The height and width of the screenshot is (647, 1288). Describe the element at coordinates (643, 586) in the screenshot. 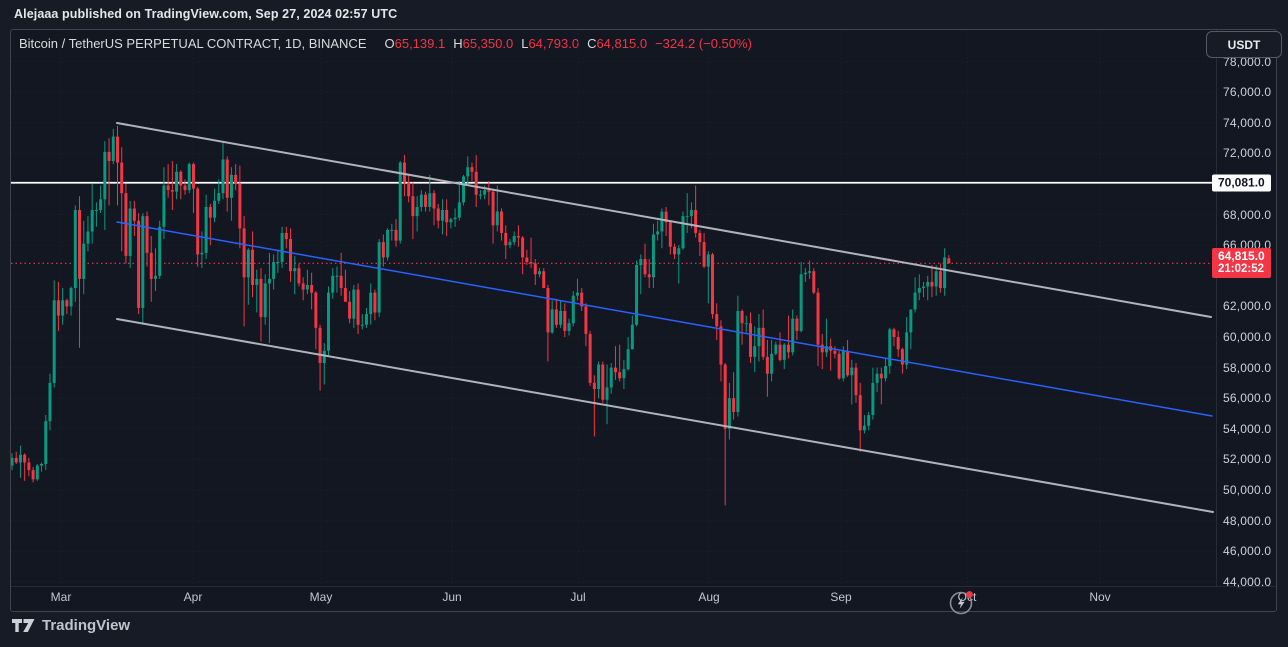

I see `time-axis-separator` at that location.